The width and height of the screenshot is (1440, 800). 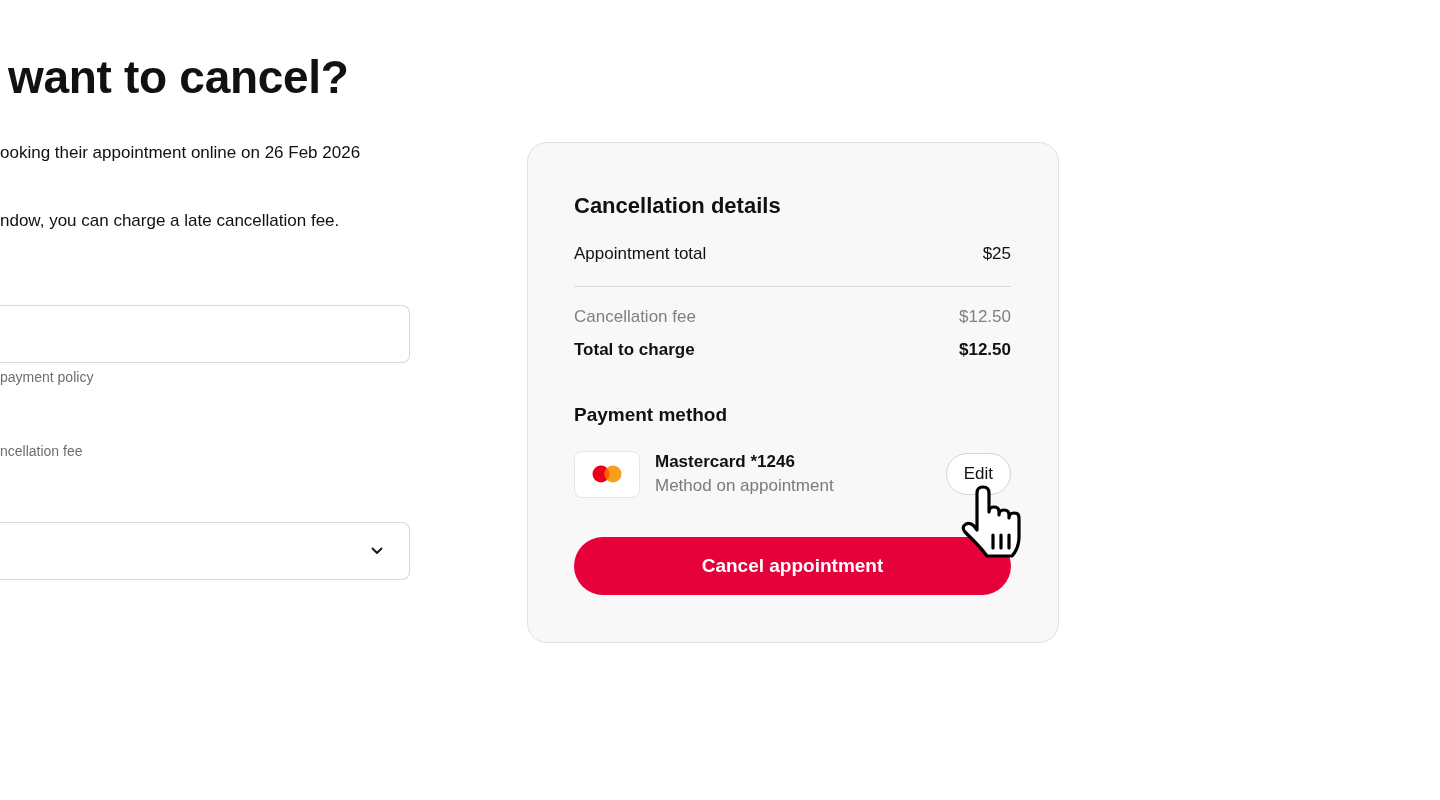 I want to click on row-value: $25, so click(x=996, y=254).